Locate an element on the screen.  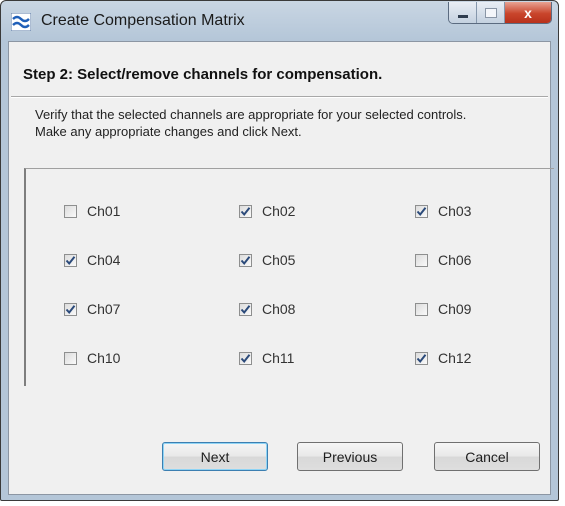
channel-checkbox-ch03: Ch03 is located at coordinates (443, 211).